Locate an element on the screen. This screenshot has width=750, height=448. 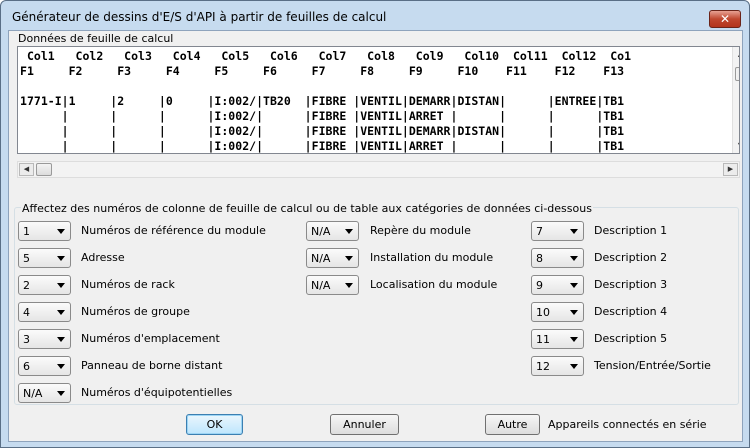
module-ref-select: 1 is located at coordinates (44, 231).